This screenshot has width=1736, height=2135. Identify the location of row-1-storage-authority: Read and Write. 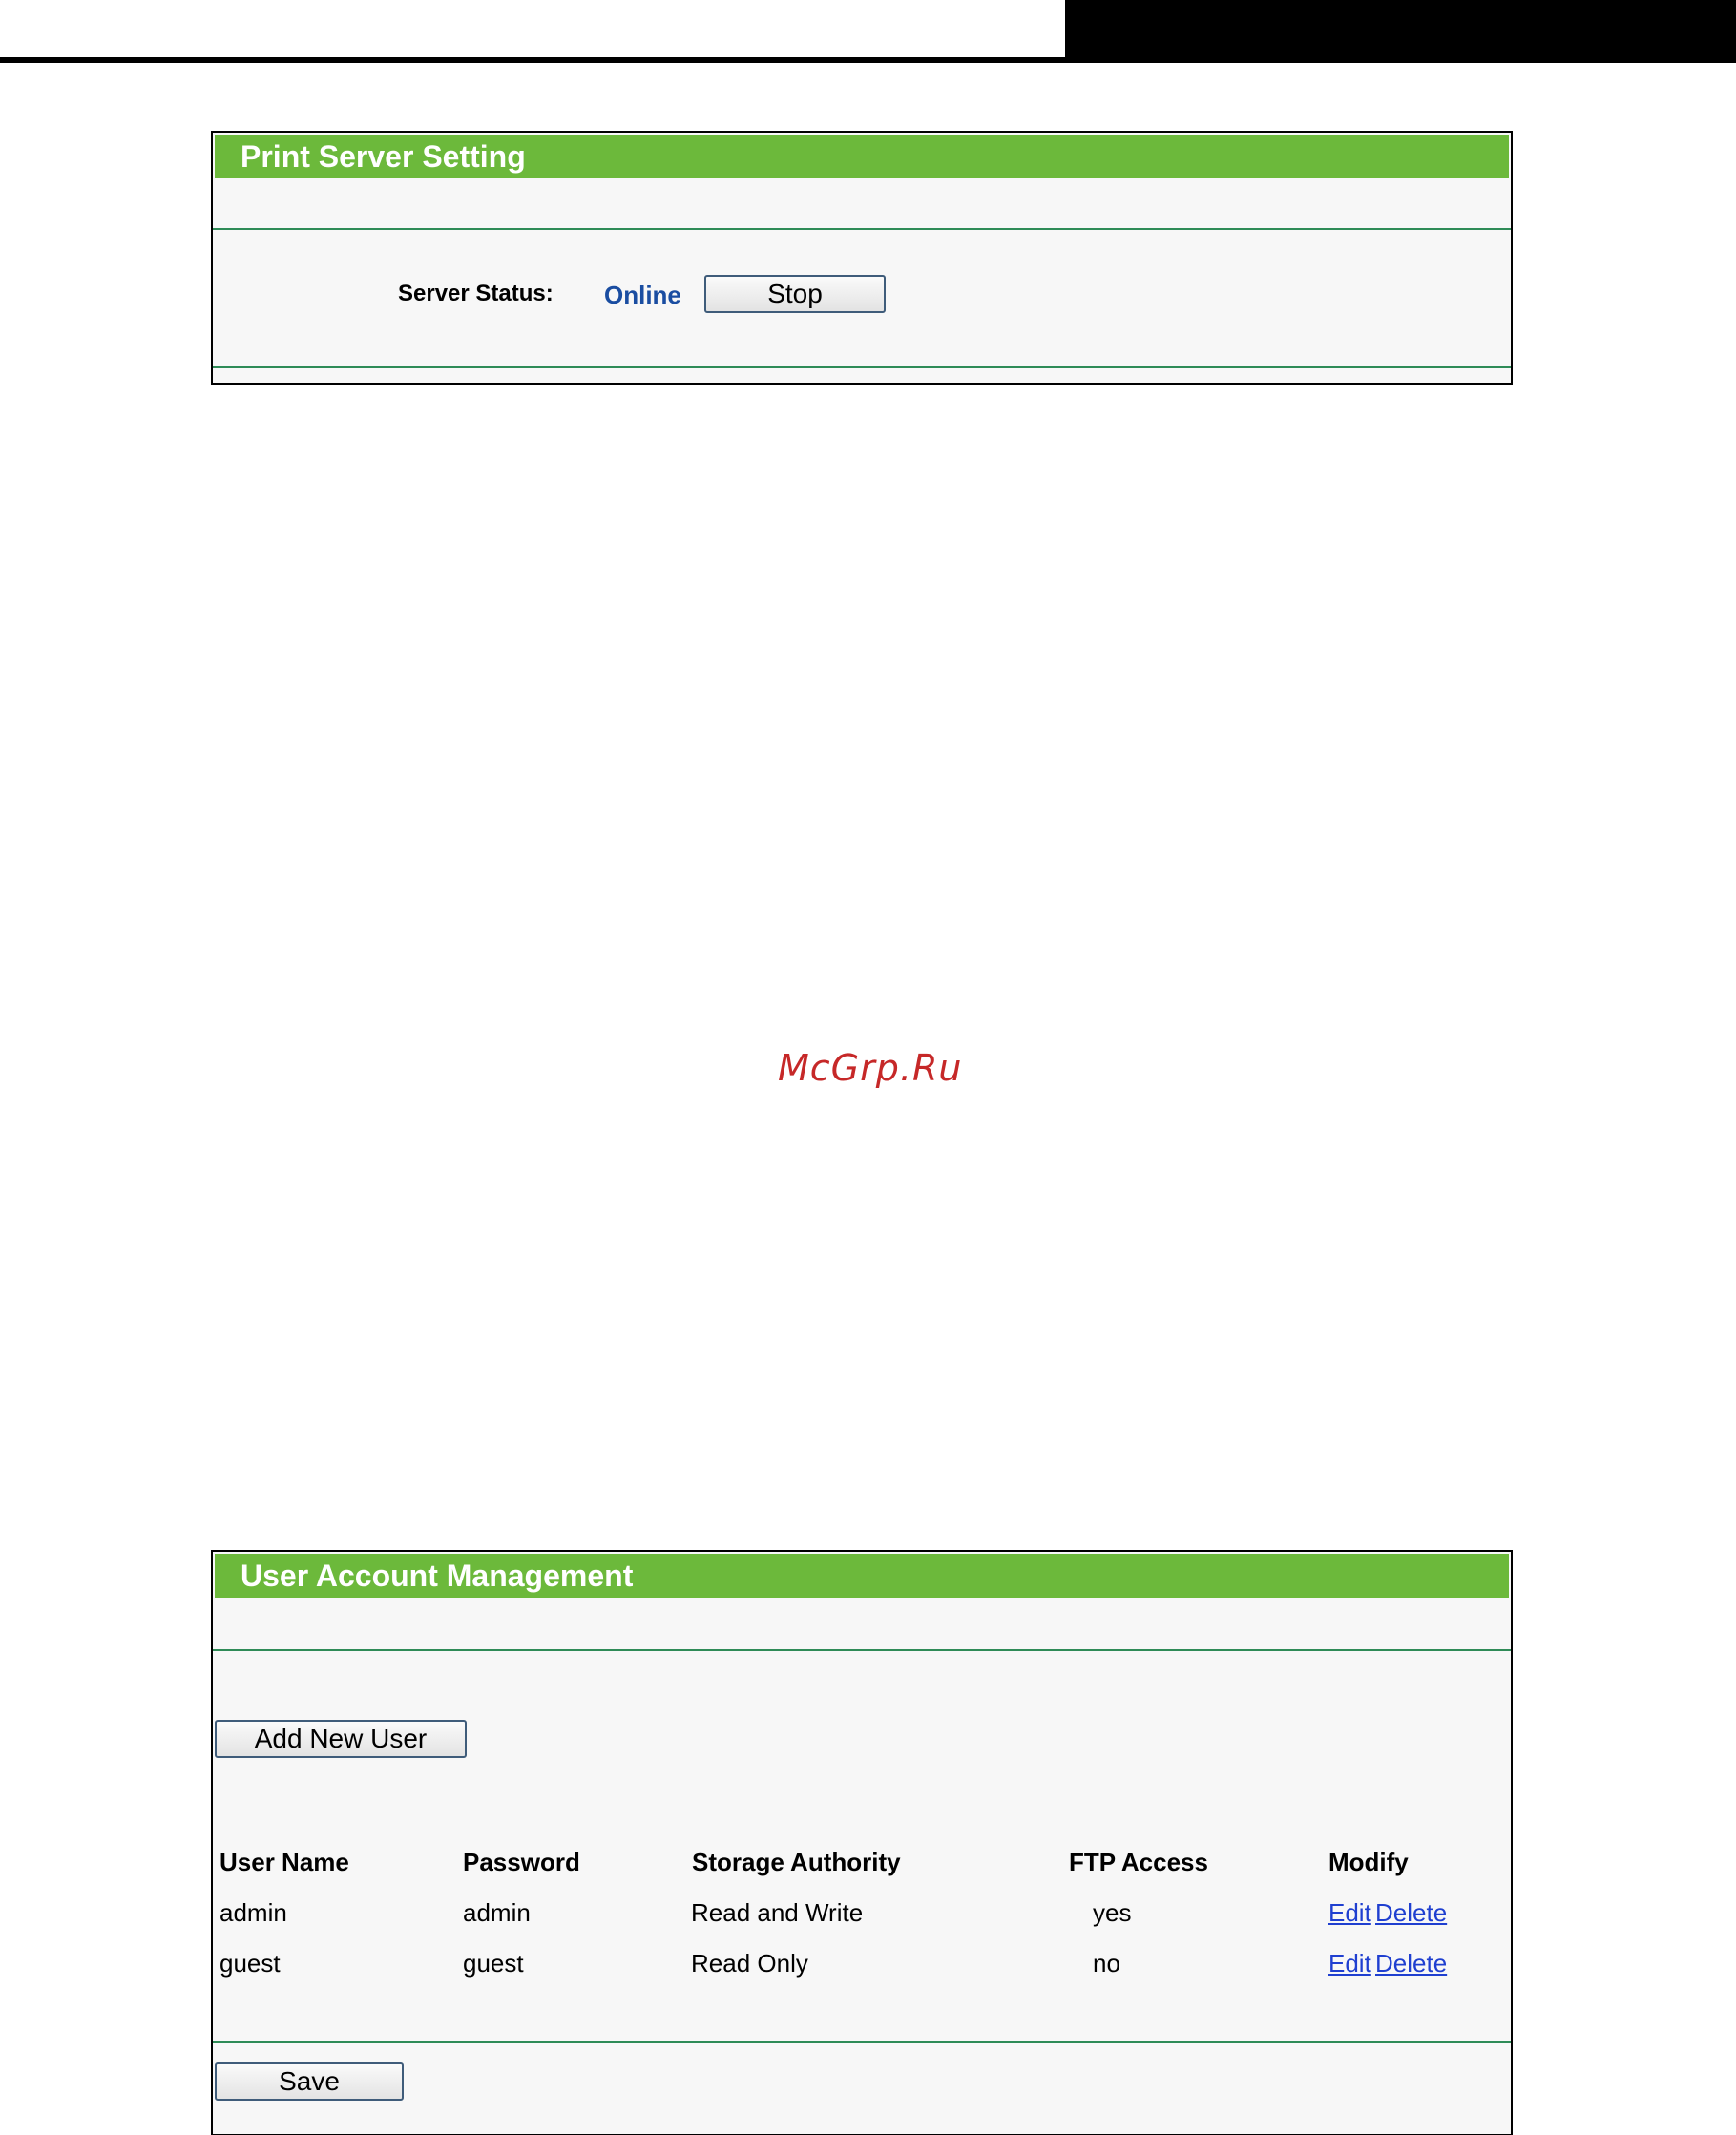
(777, 1912).